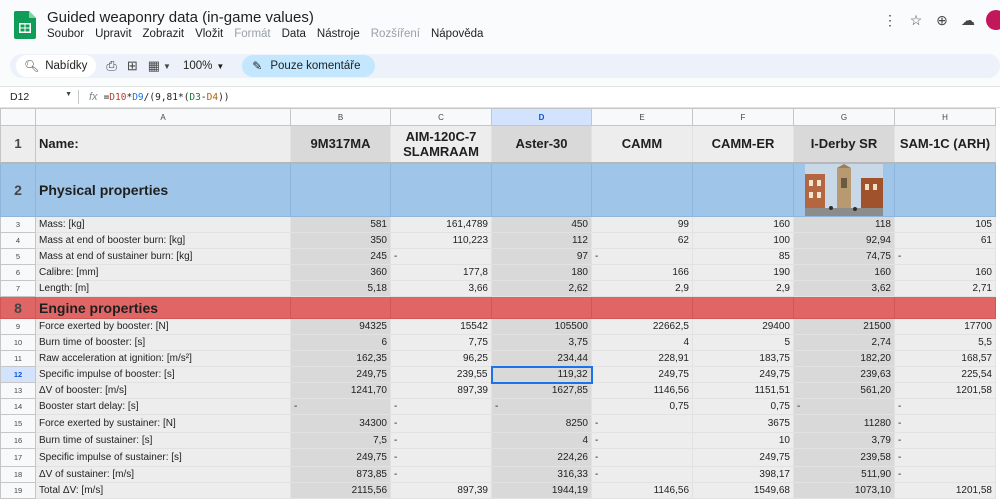  Describe the element at coordinates (18, 358) in the screenshot. I see `row-header: 11` at that location.